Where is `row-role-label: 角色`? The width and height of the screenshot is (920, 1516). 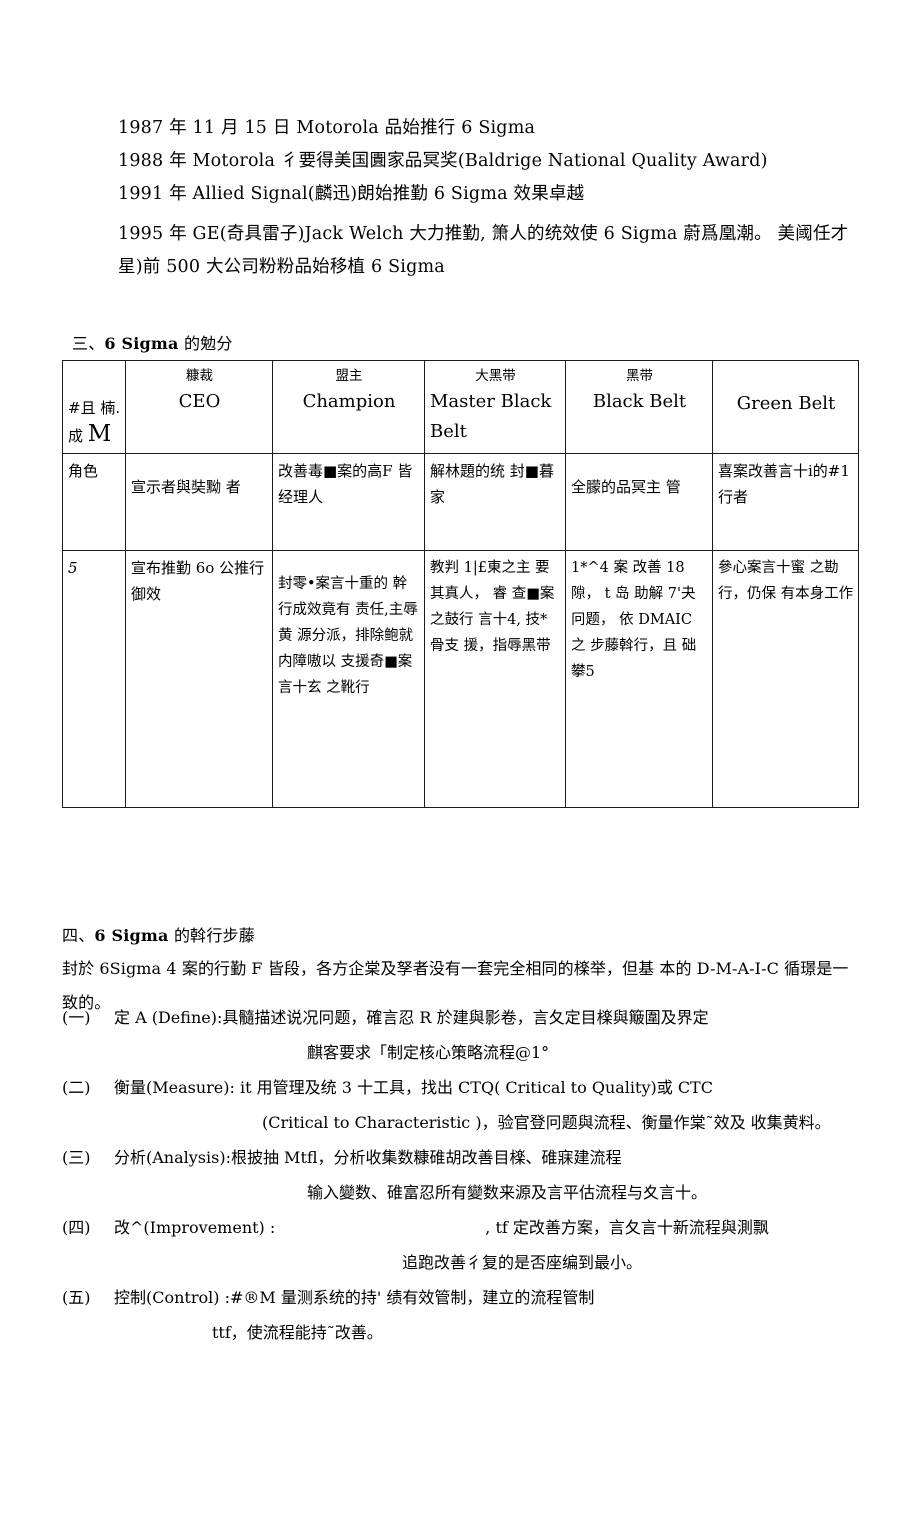 row-role-label: 角色 is located at coordinates (94, 502).